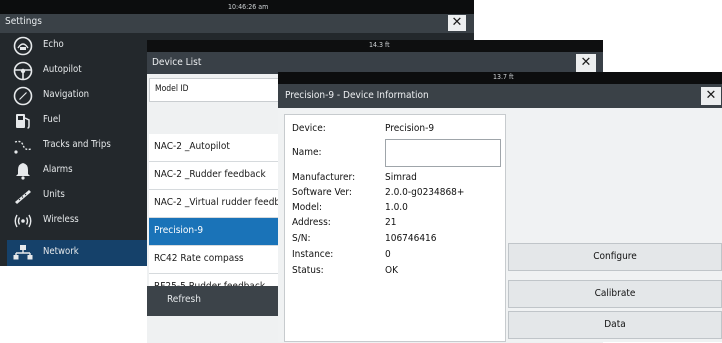 The height and width of the screenshot is (343, 722). I want to click on sidebar-item-label: Fuel, so click(52, 119).